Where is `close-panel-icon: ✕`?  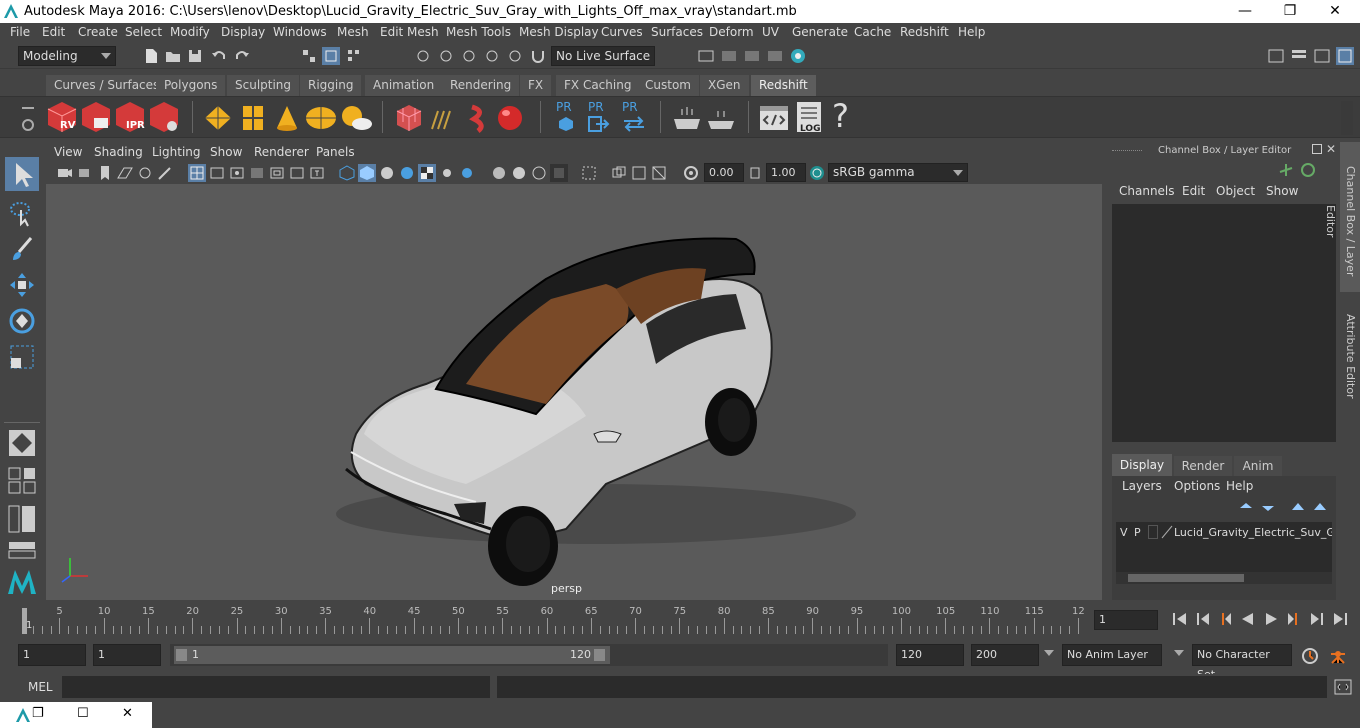
close-panel-icon: ✕ is located at coordinates (1331, 149).